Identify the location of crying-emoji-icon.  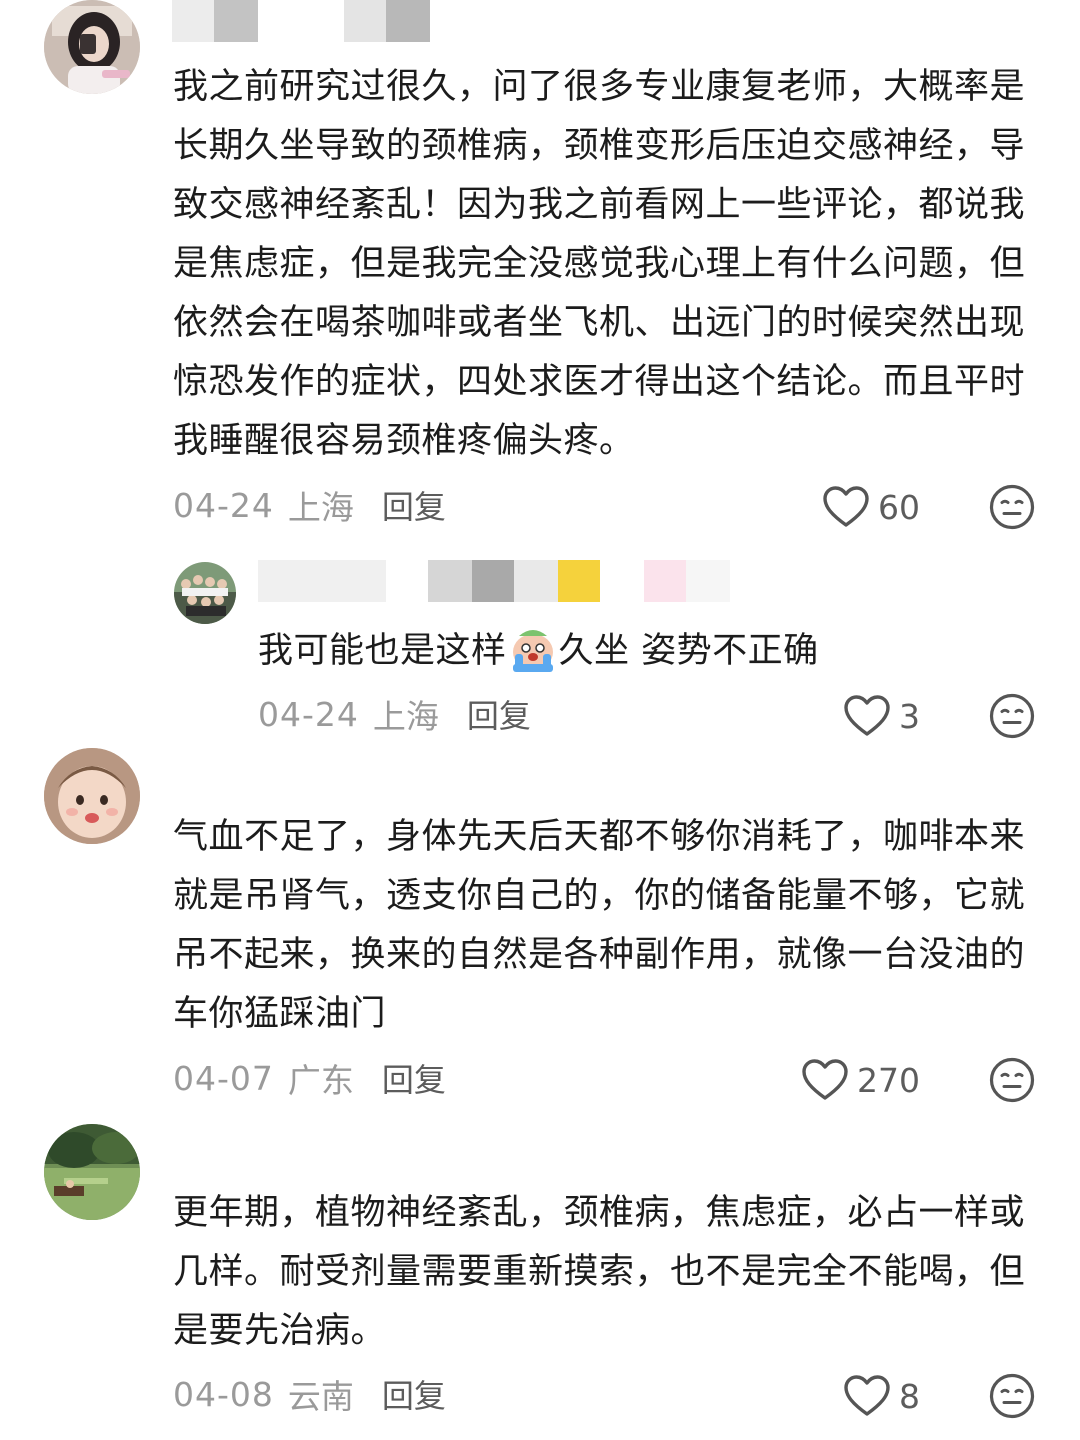
(533, 648).